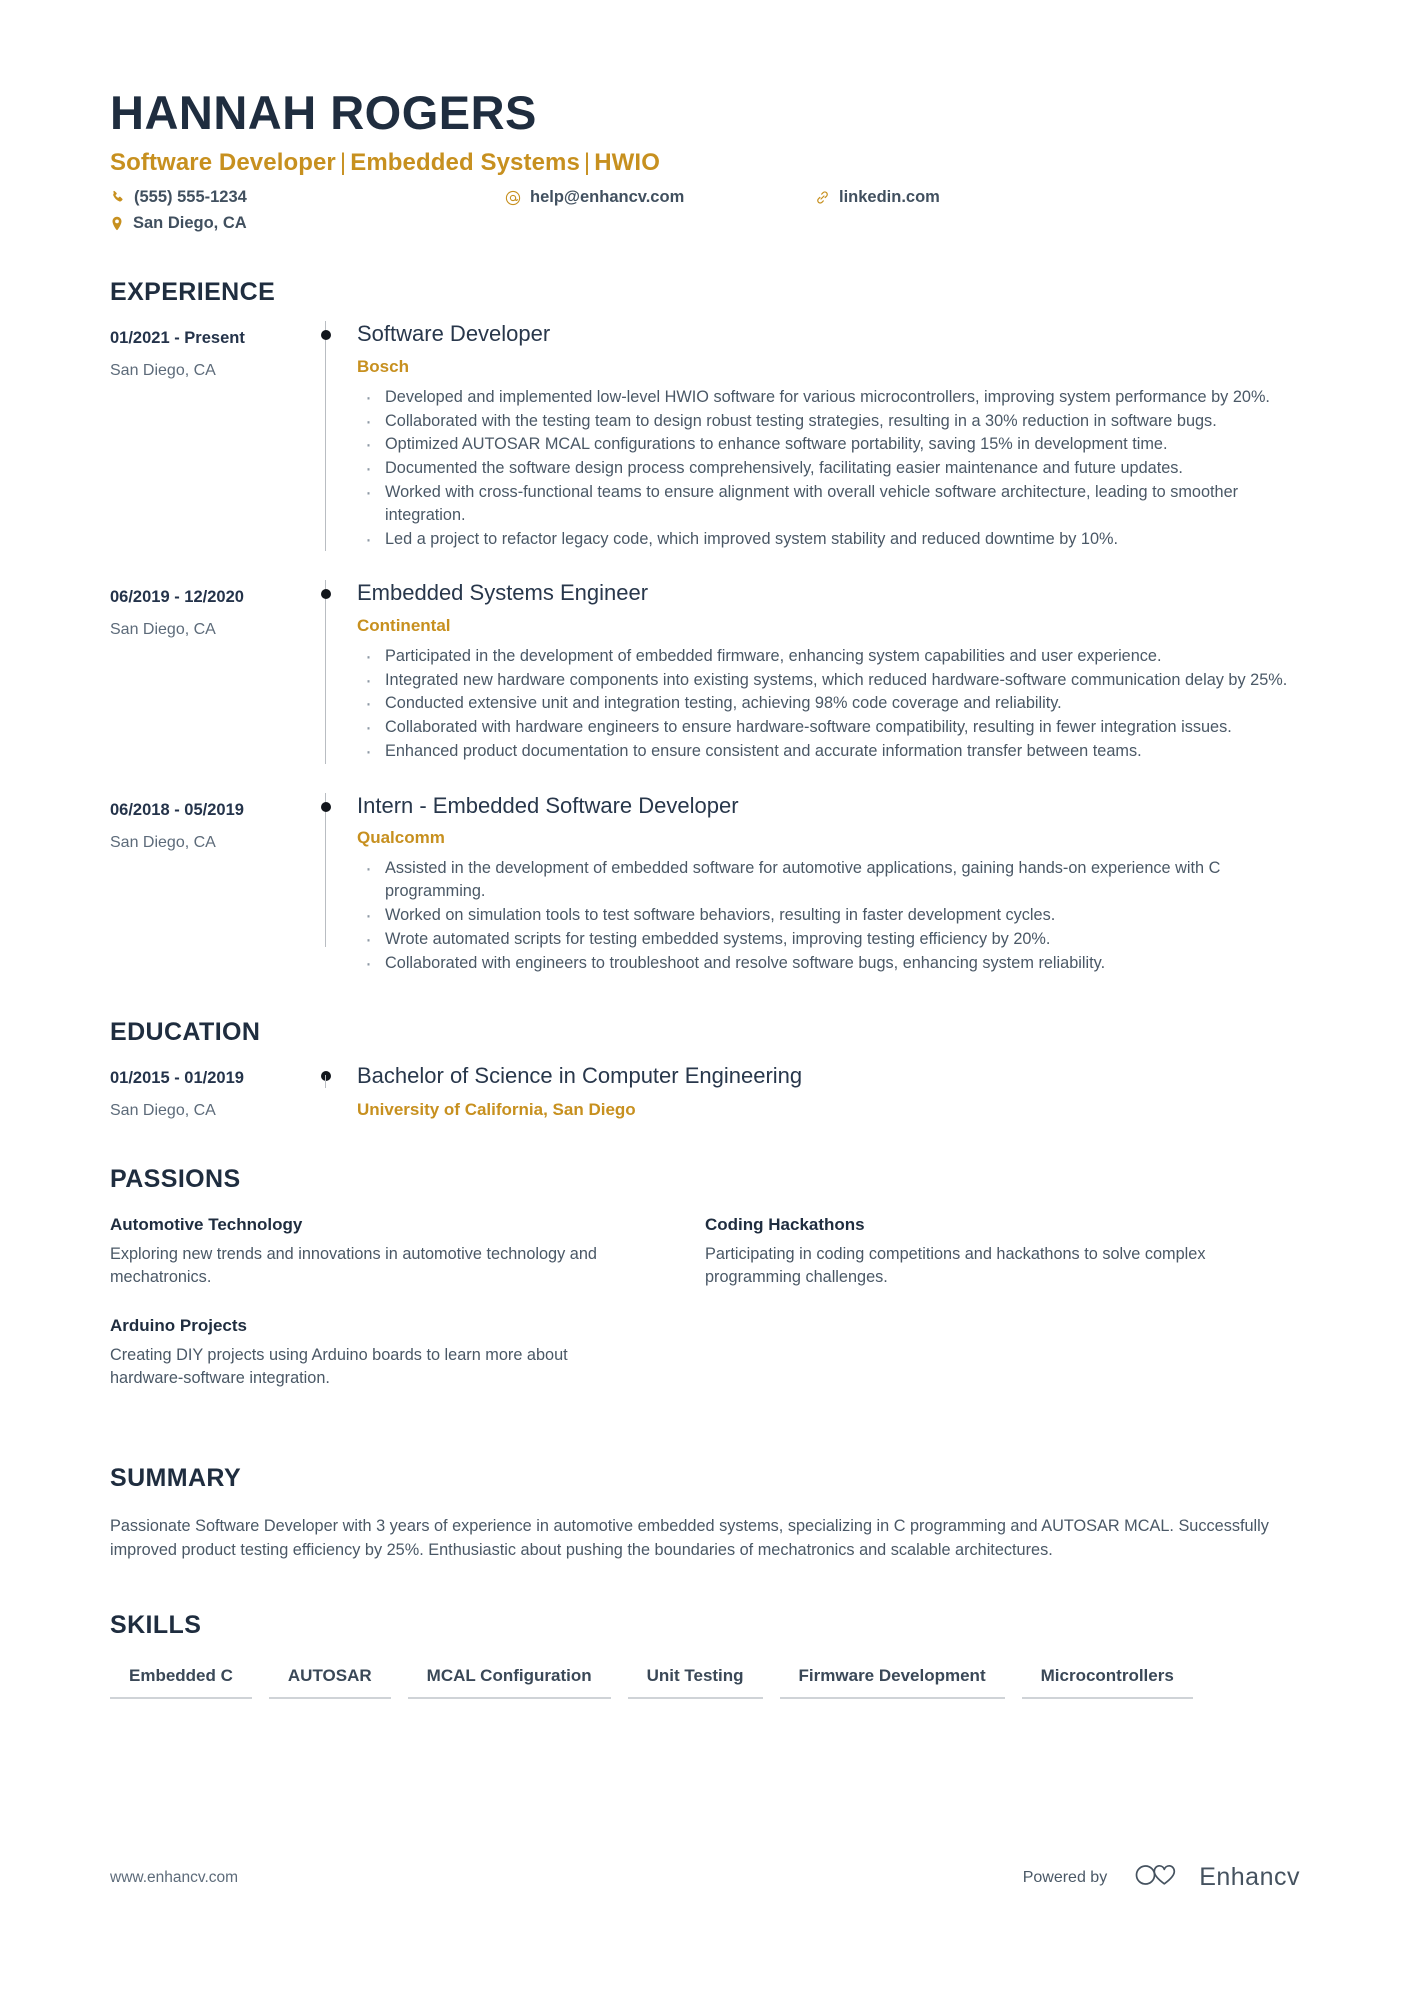 The width and height of the screenshot is (1410, 1995). What do you see at coordinates (206, 1225) in the screenshot?
I see `passion-title: Automotive Technology` at bounding box center [206, 1225].